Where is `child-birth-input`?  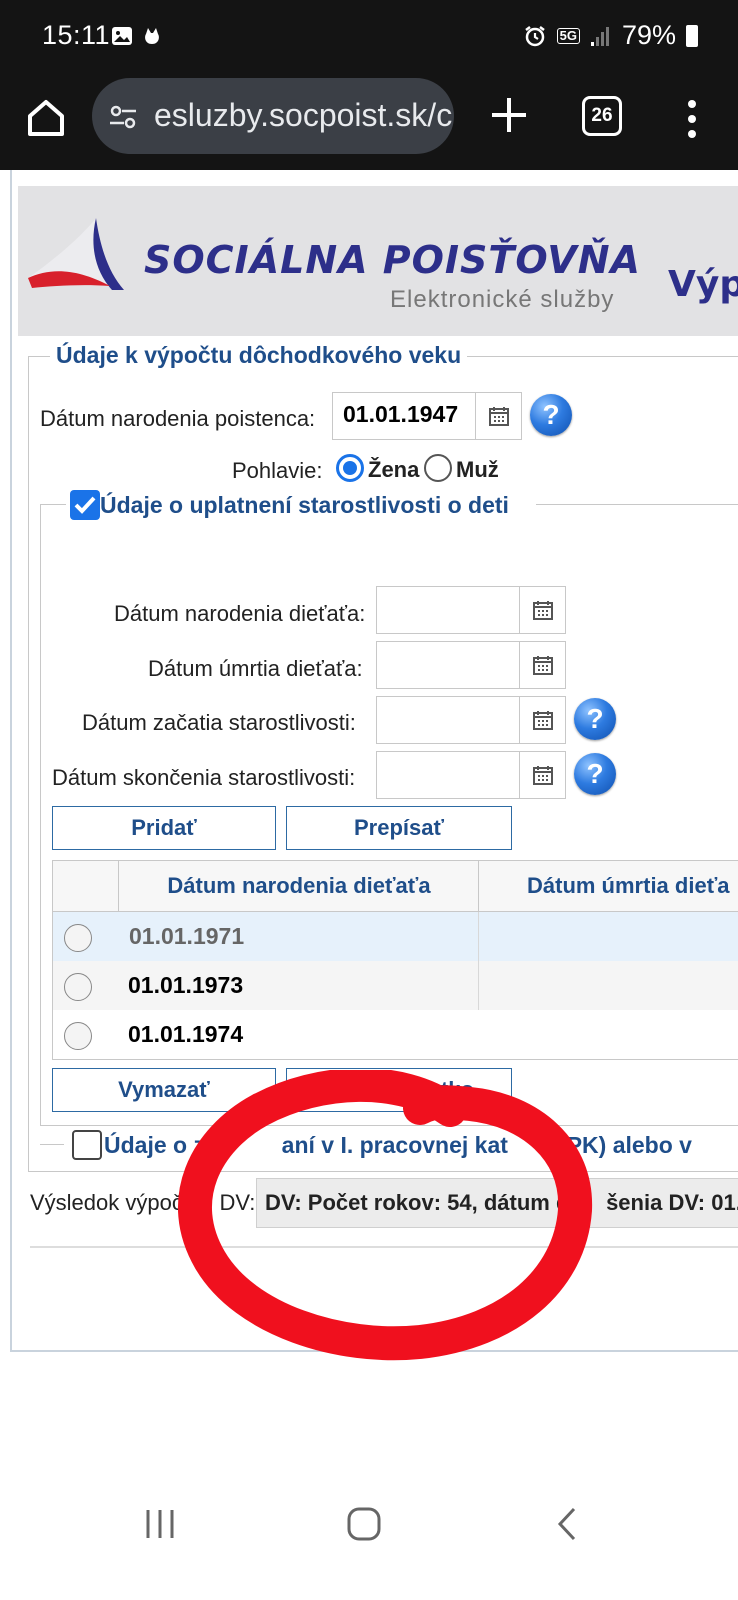
child-birth-input is located at coordinates (471, 610).